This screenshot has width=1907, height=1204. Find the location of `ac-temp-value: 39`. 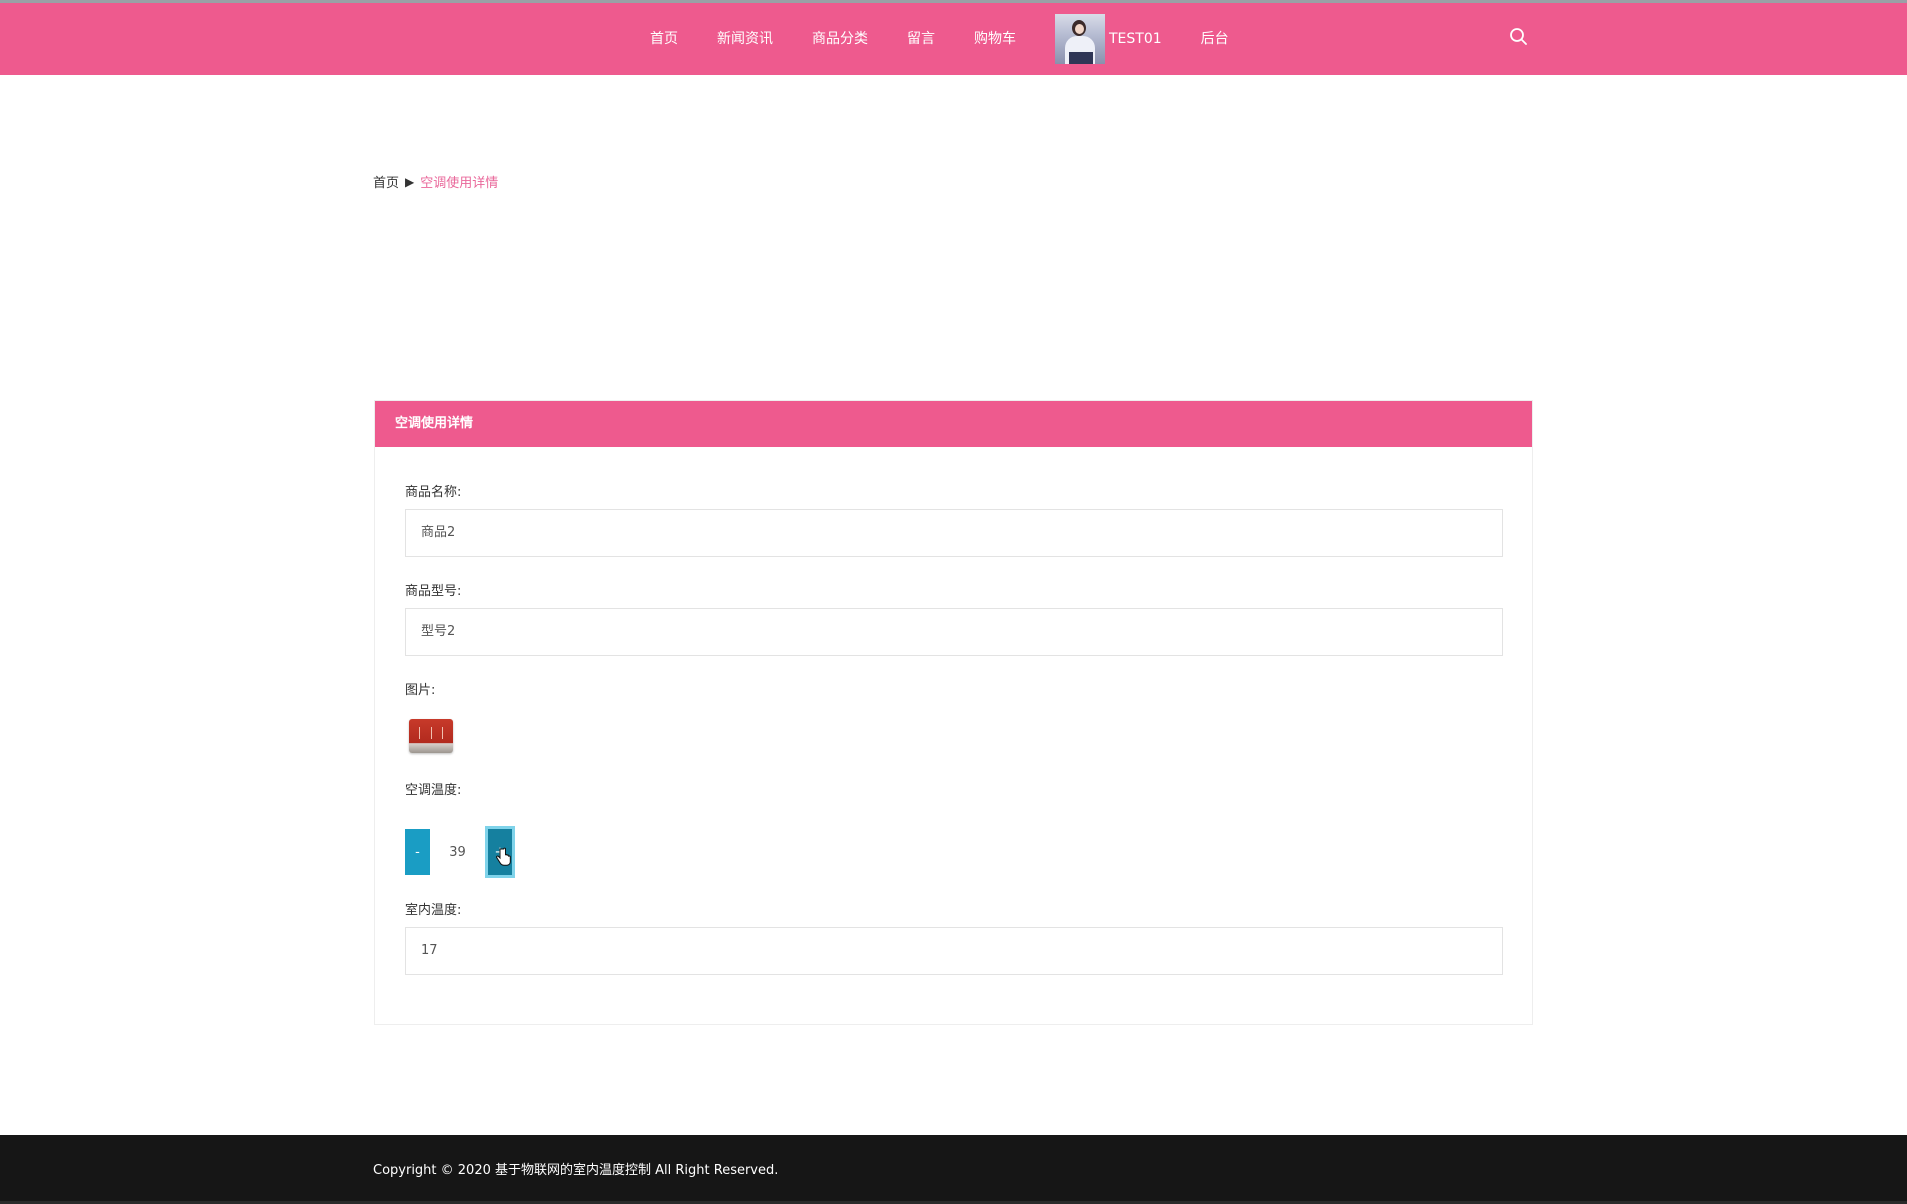

ac-temp-value: 39 is located at coordinates (457, 852).